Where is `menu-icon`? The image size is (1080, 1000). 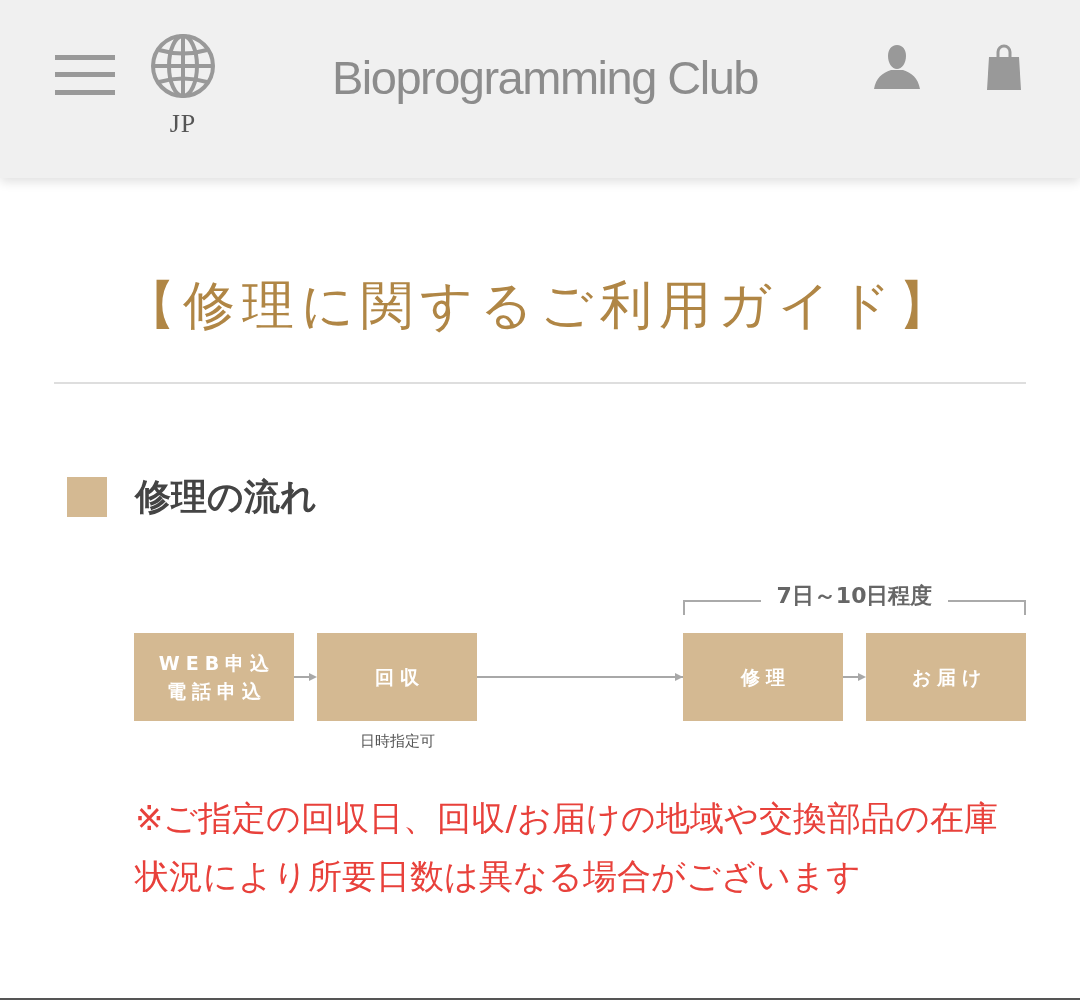
menu-icon is located at coordinates (85, 75).